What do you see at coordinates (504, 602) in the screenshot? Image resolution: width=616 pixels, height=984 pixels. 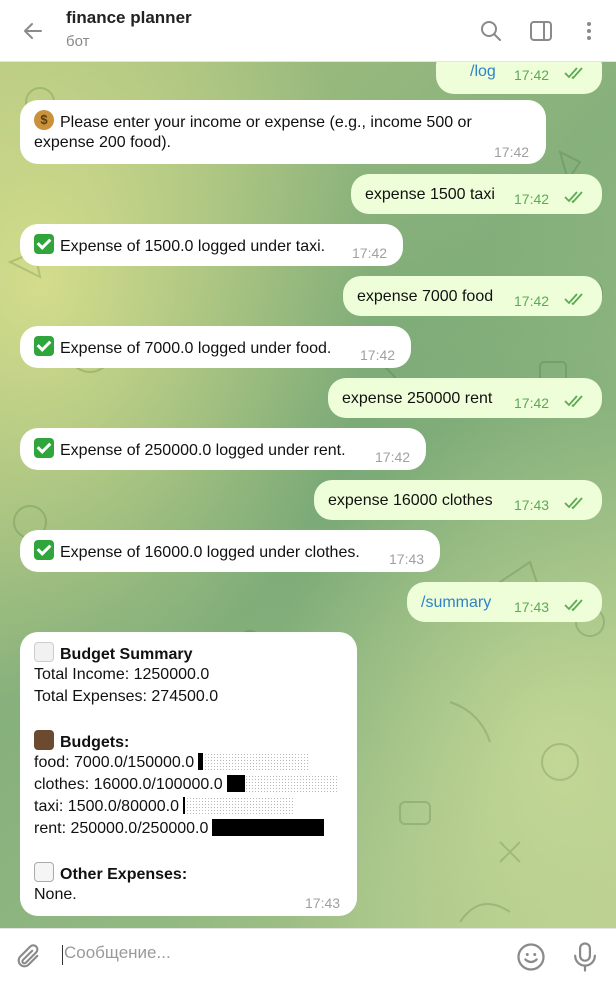 I see `message-outgoing: /summary 17:43` at bounding box center [504, 602].